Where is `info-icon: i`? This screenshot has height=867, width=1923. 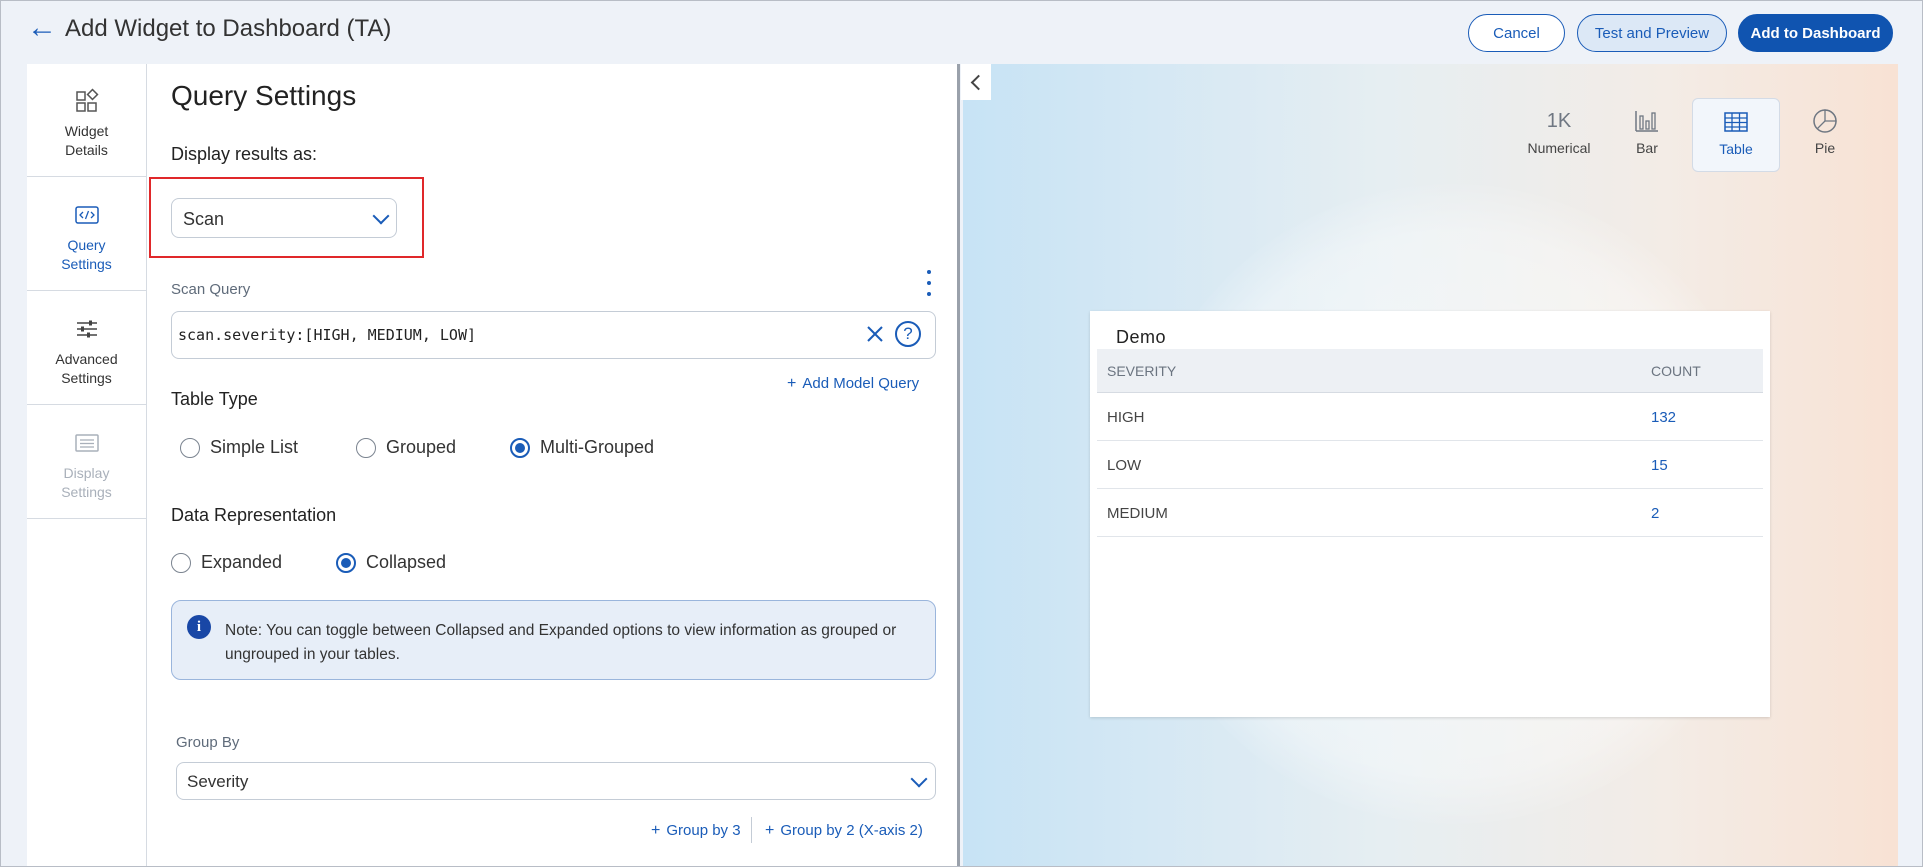
info-icon: i is located at coordinates (199, 627).